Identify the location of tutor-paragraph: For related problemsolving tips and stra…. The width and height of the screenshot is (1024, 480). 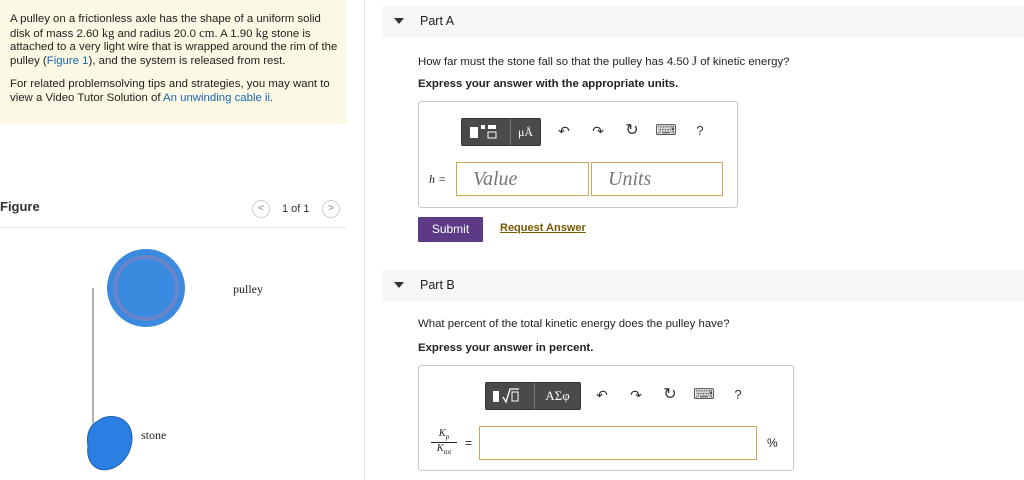
(170, 91).